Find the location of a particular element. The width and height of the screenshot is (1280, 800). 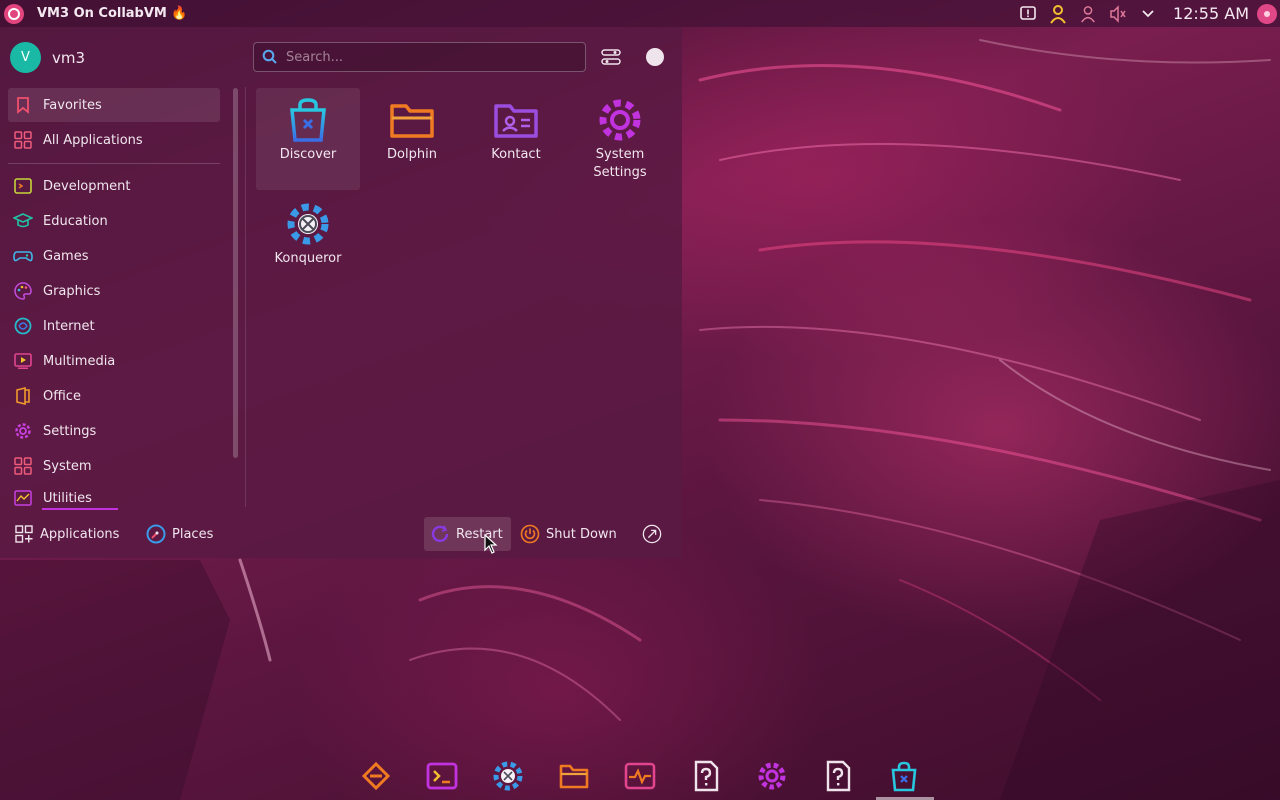

sidebar-scrollbar is located at coordinates (235, 273).